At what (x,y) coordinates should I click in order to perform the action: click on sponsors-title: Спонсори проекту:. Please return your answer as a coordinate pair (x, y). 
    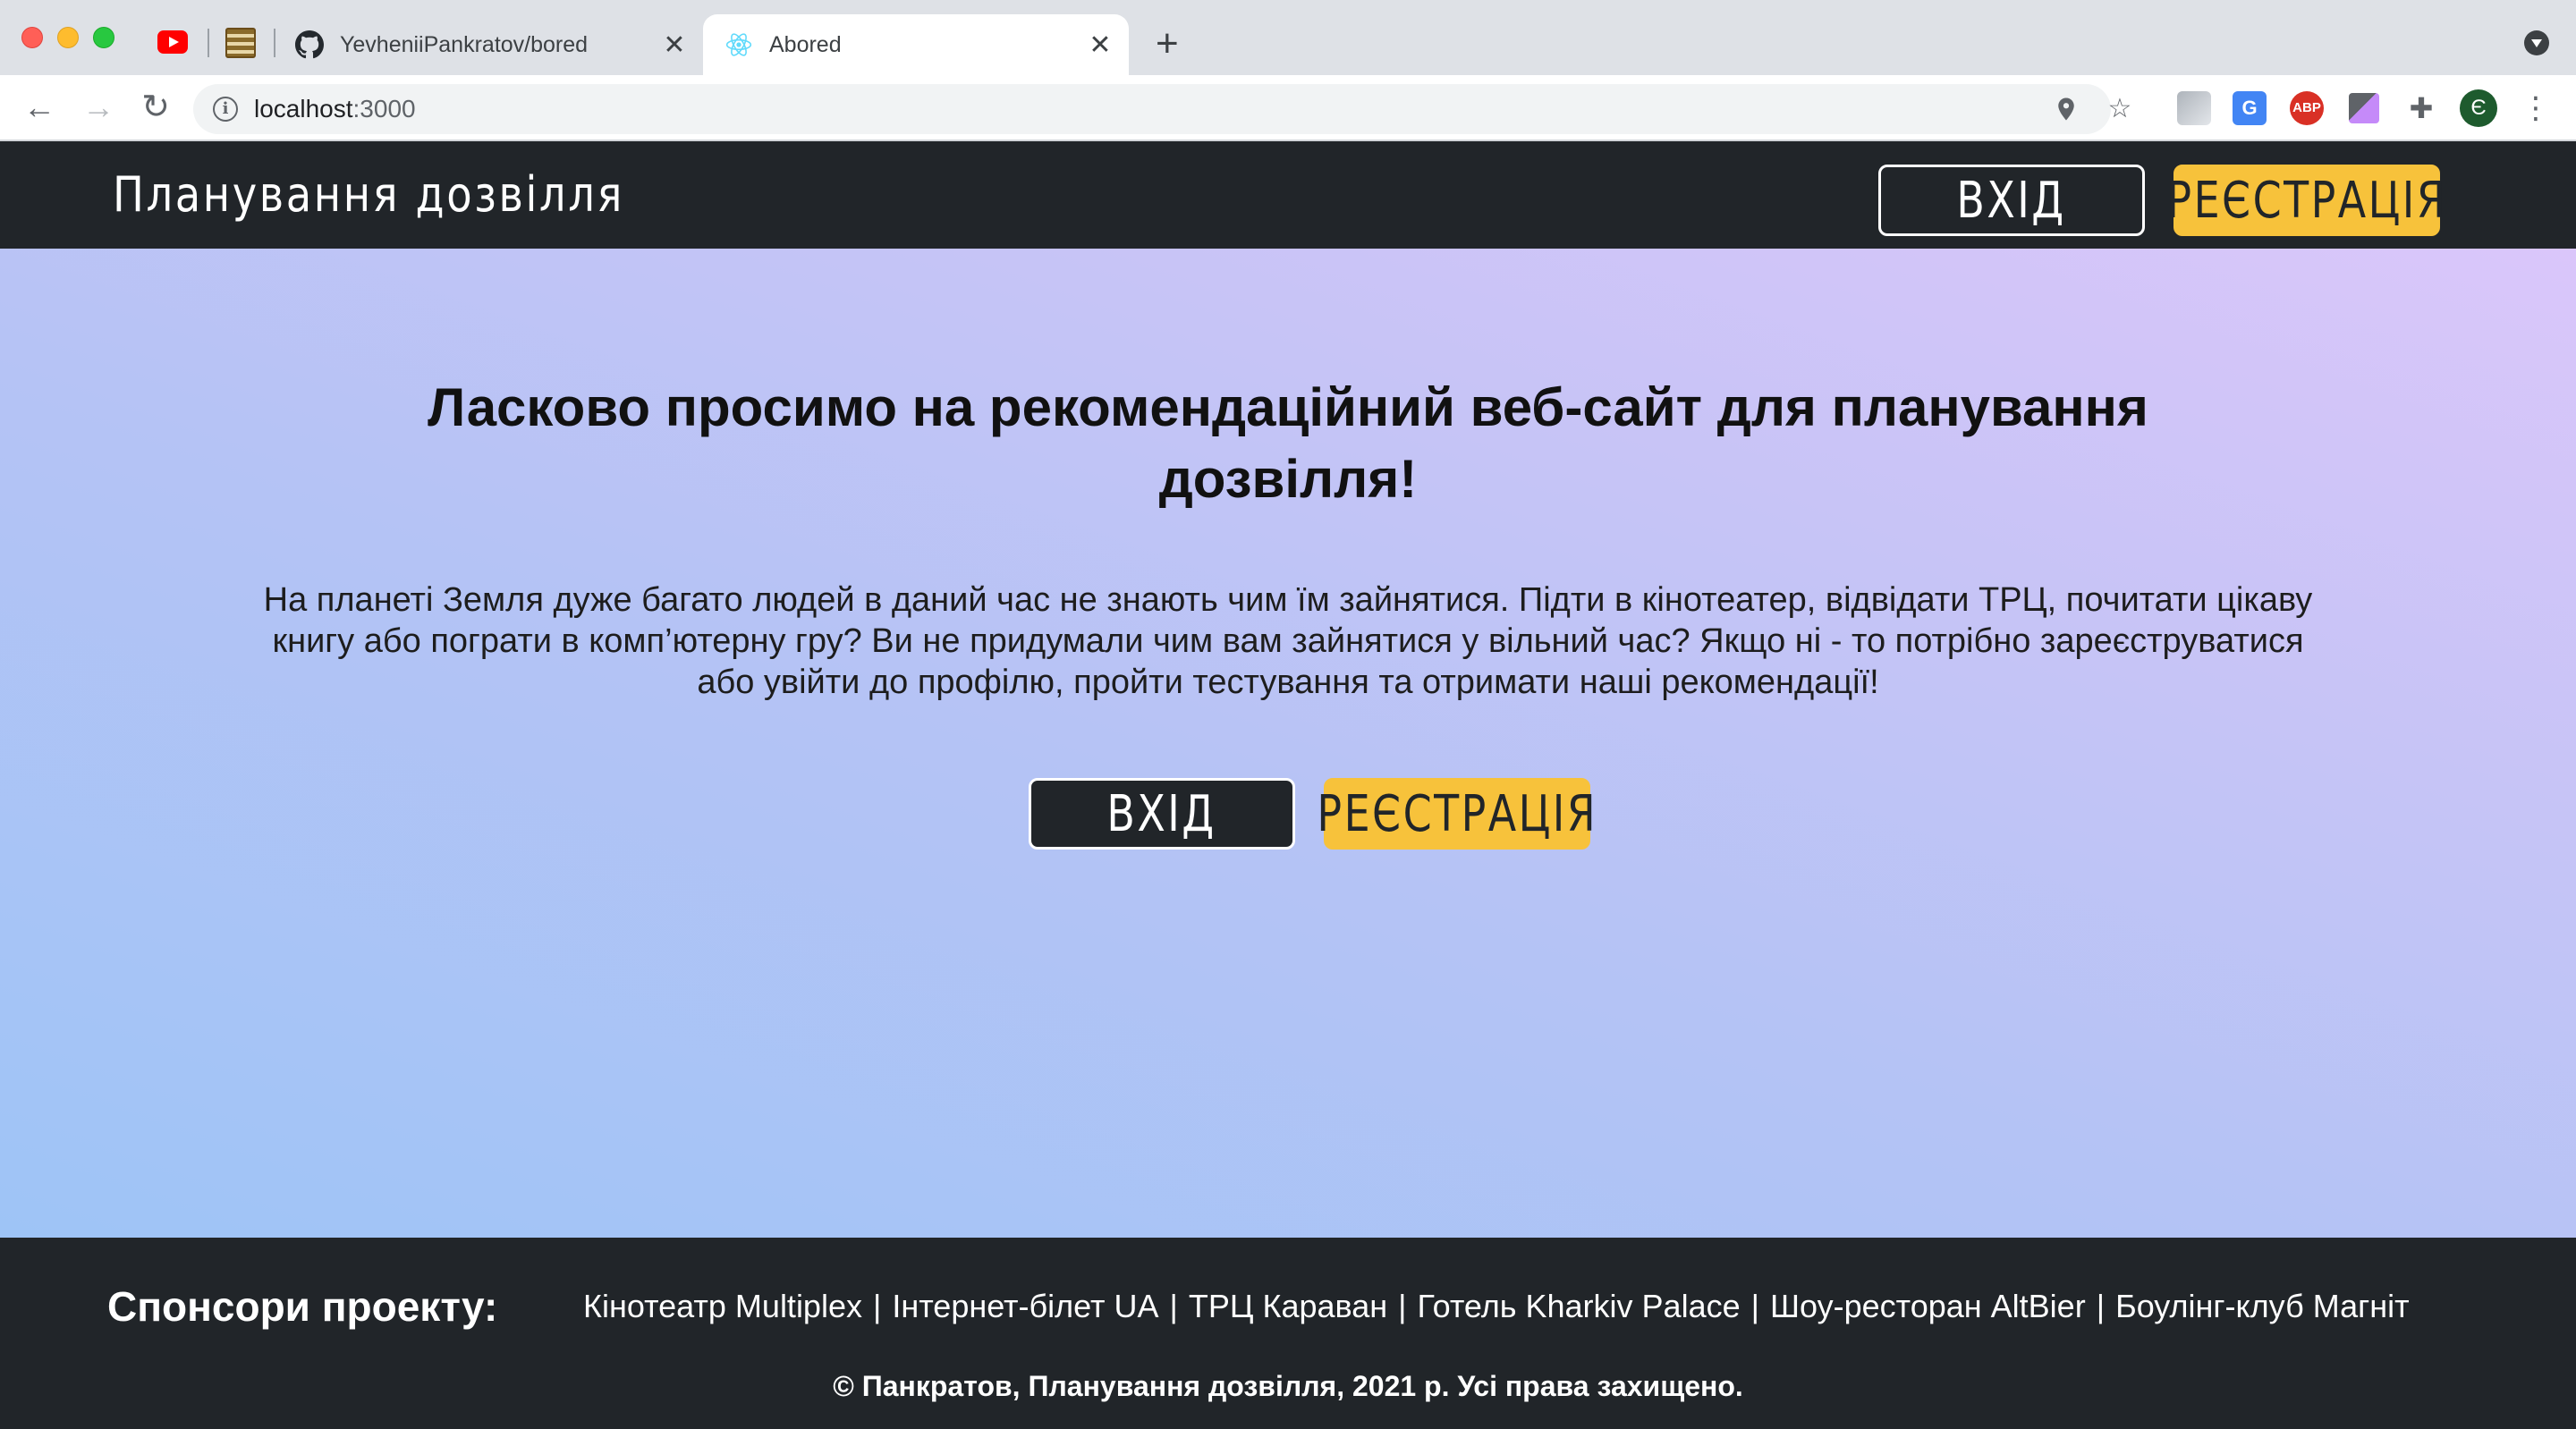
    Looking at the image, I should click on (302, 1306).